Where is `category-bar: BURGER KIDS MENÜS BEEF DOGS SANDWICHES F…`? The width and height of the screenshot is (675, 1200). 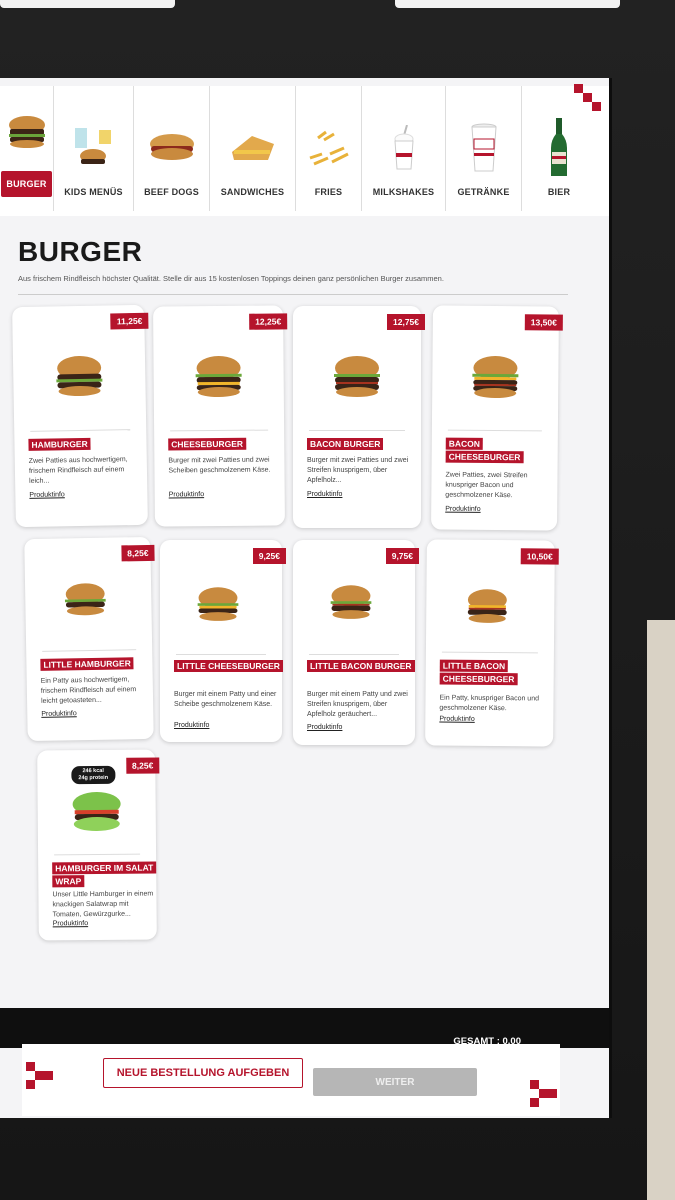
category-bar: BURGER KIDS MENÜS BEEF DOGS SANDWICHES F… is located at coordinates (304, 151).